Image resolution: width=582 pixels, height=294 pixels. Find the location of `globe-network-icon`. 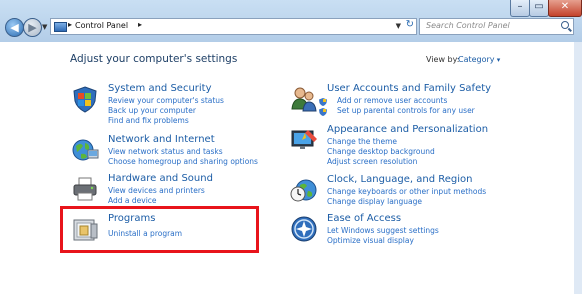

globe-network-icon is located at coordinates (85, 150).